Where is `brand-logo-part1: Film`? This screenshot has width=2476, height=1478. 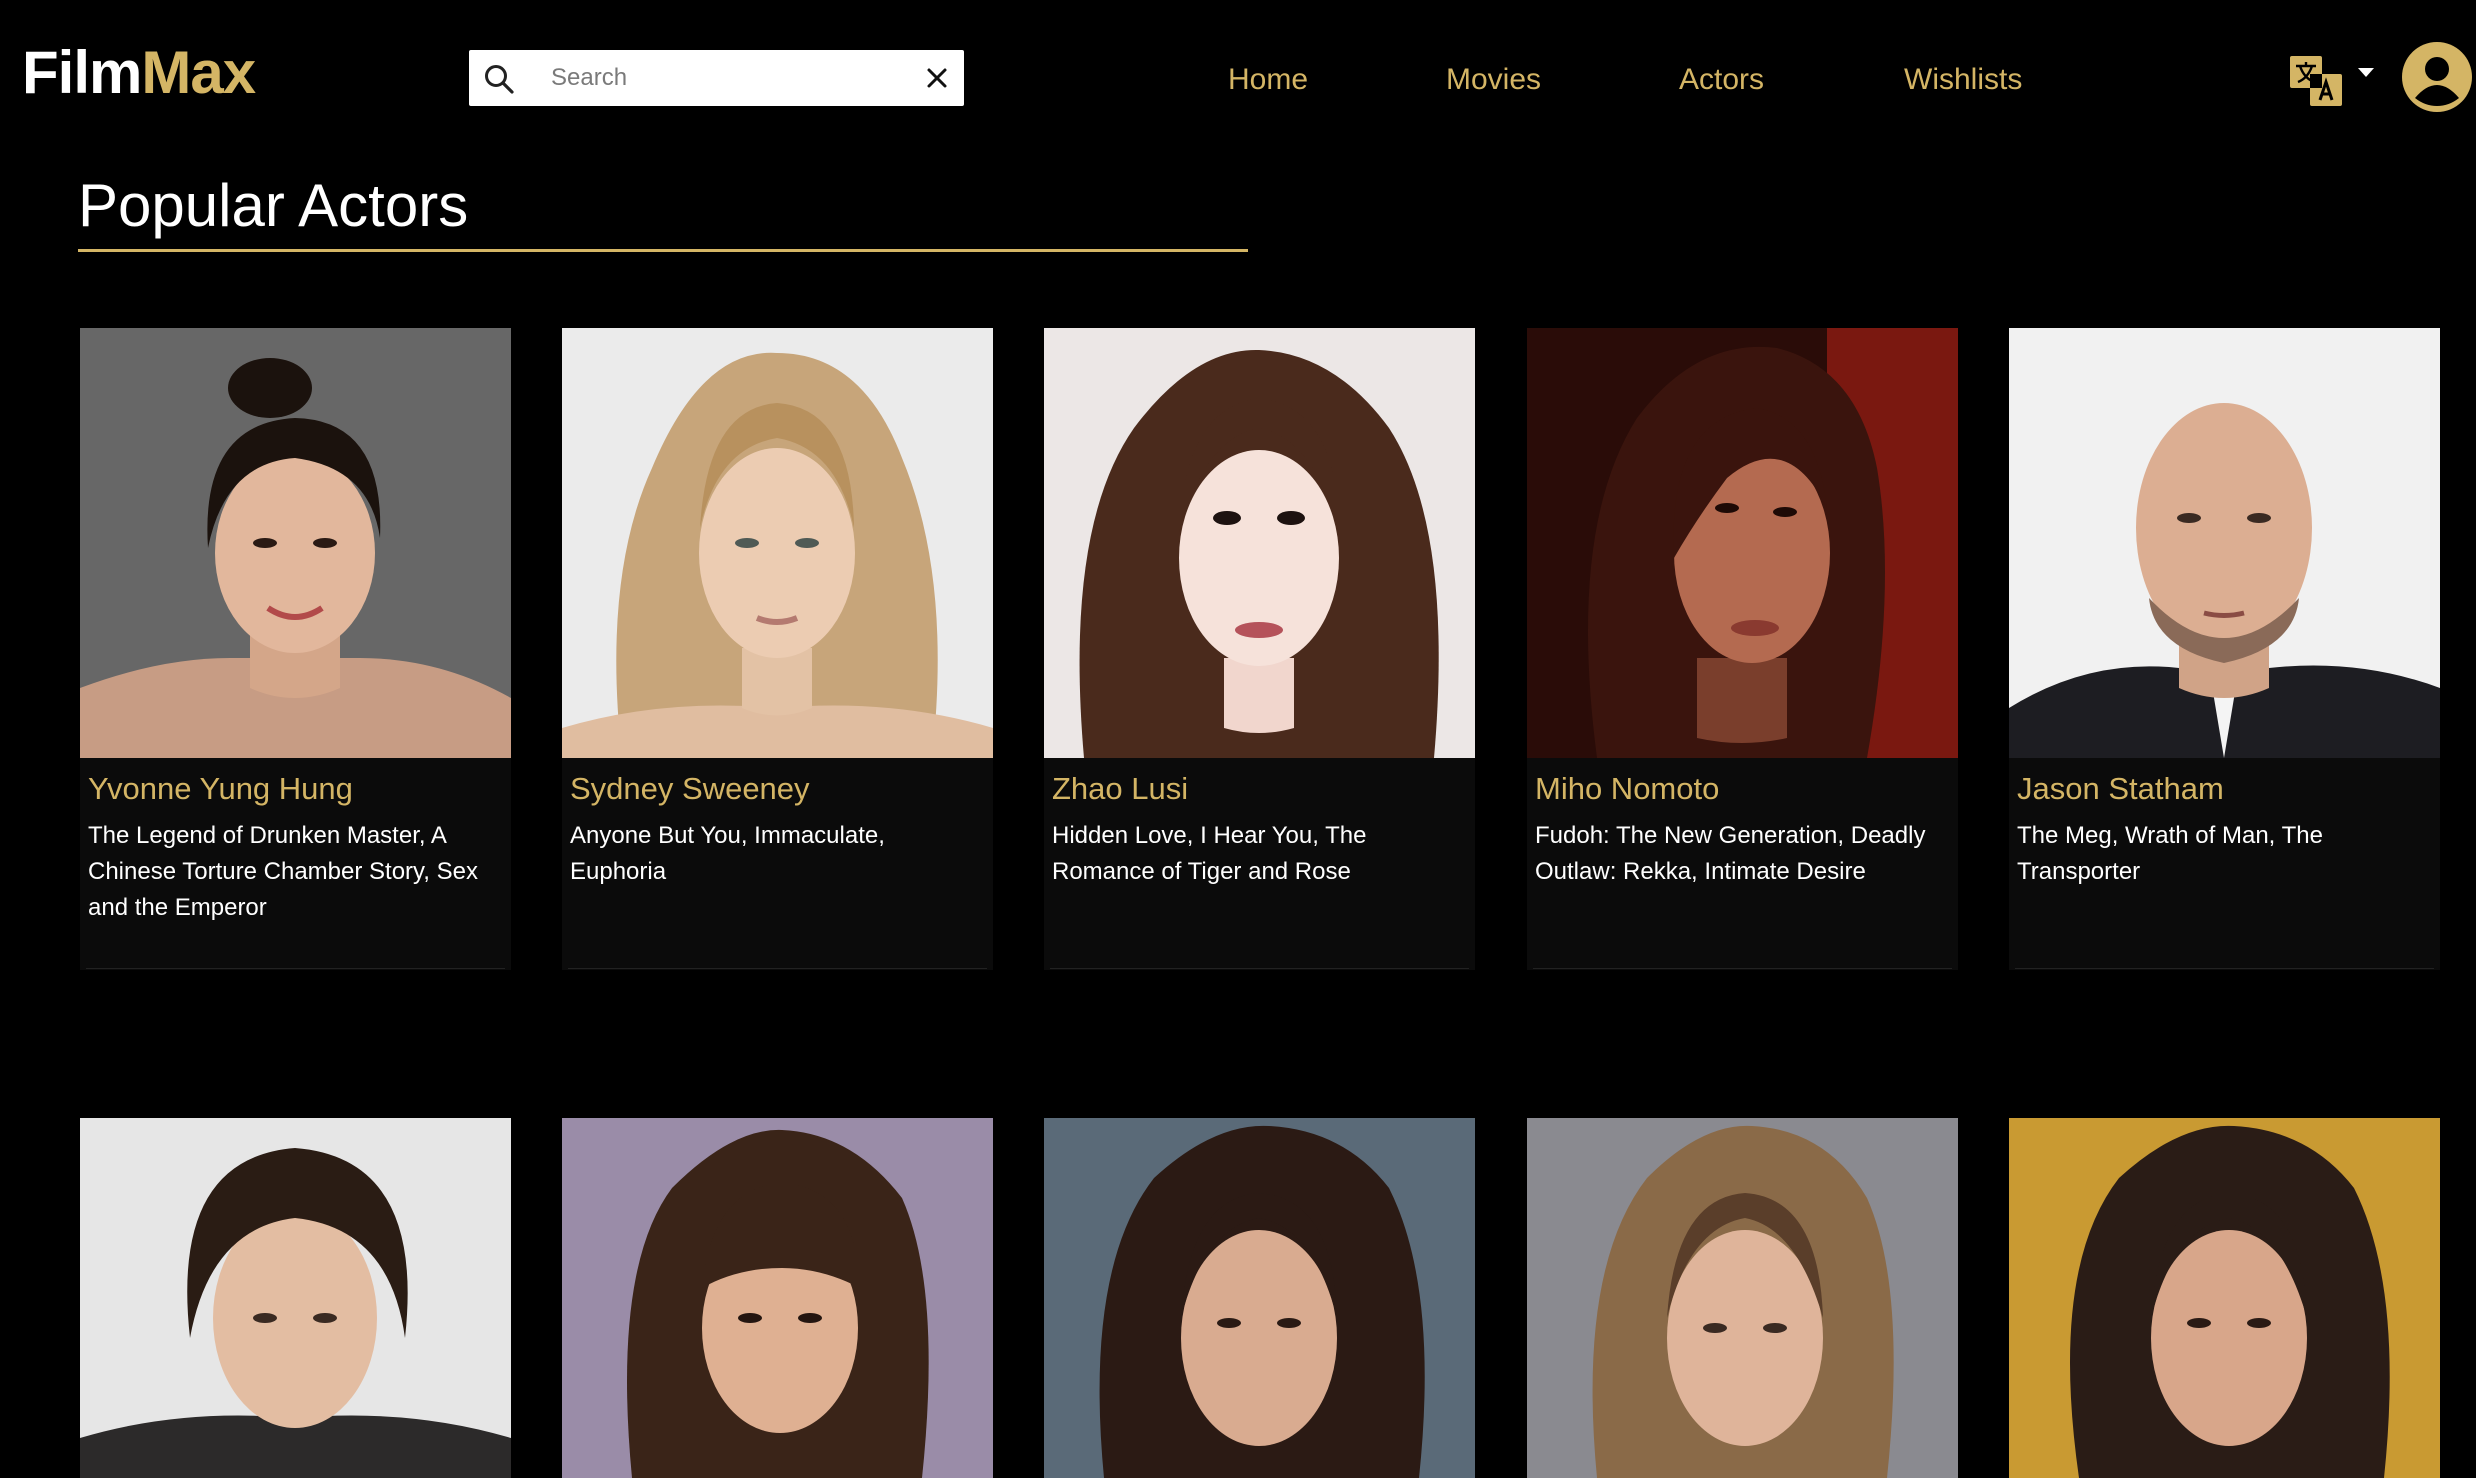
brand-logo-part1: Film is located at coordinates (82, 72).